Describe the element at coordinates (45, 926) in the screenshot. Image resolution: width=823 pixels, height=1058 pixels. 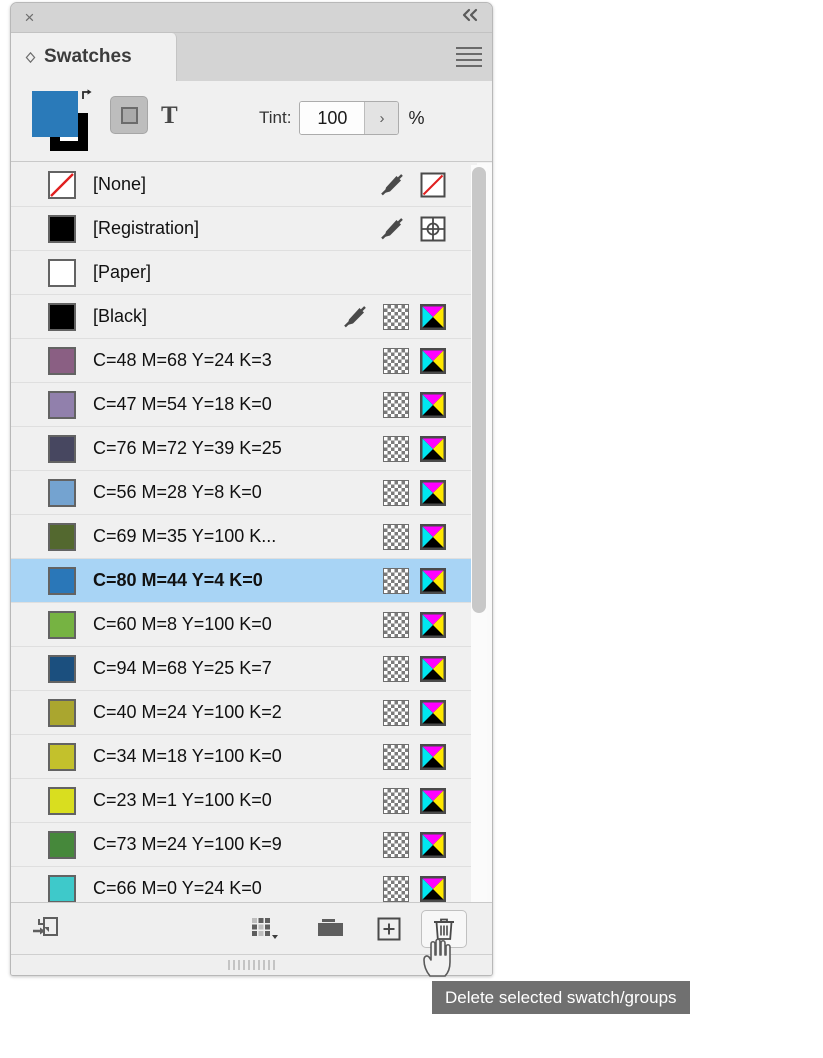
I see `add-to-library-icon` at that location.